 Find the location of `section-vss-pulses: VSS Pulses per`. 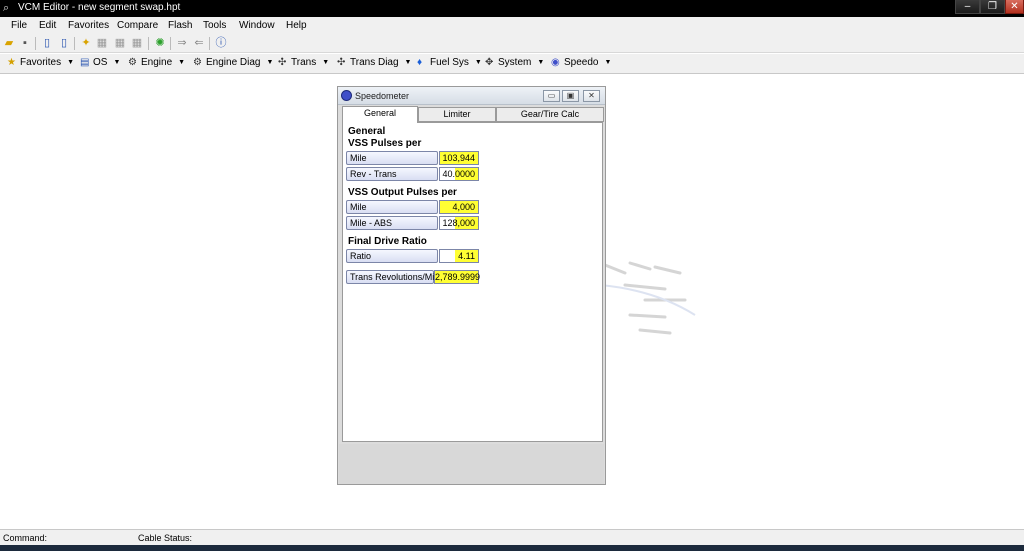

section-vss-pulses: VSS Pulses per is located at coordinates (385, 143).